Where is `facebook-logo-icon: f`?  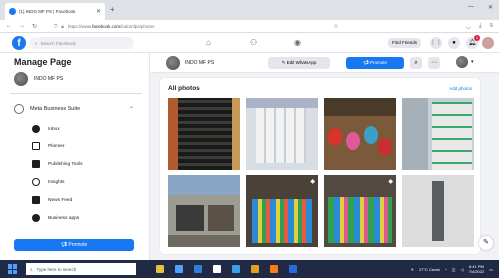
facebook-logo-icon: f is located at coordinates (19, 43).